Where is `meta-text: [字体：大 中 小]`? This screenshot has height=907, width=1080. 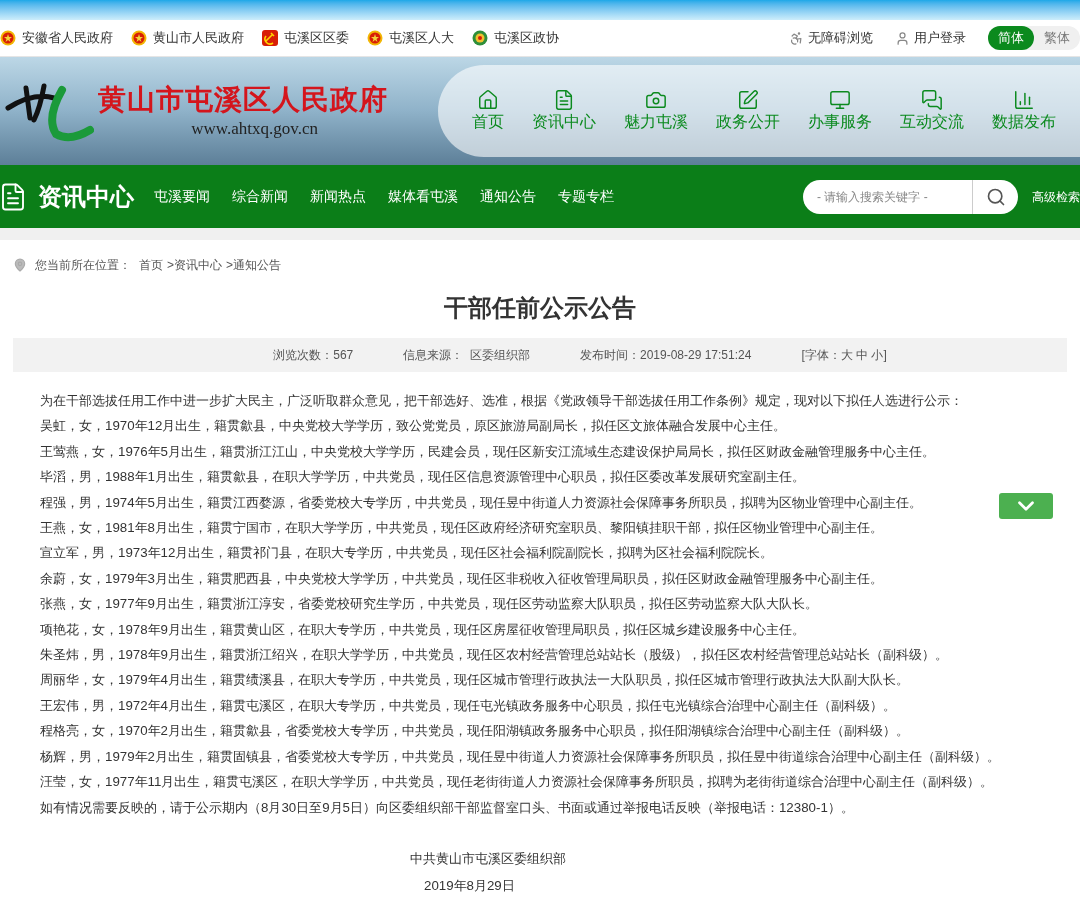 meta-text: [字体：大 中 小] is located at coordinates (844, 355).